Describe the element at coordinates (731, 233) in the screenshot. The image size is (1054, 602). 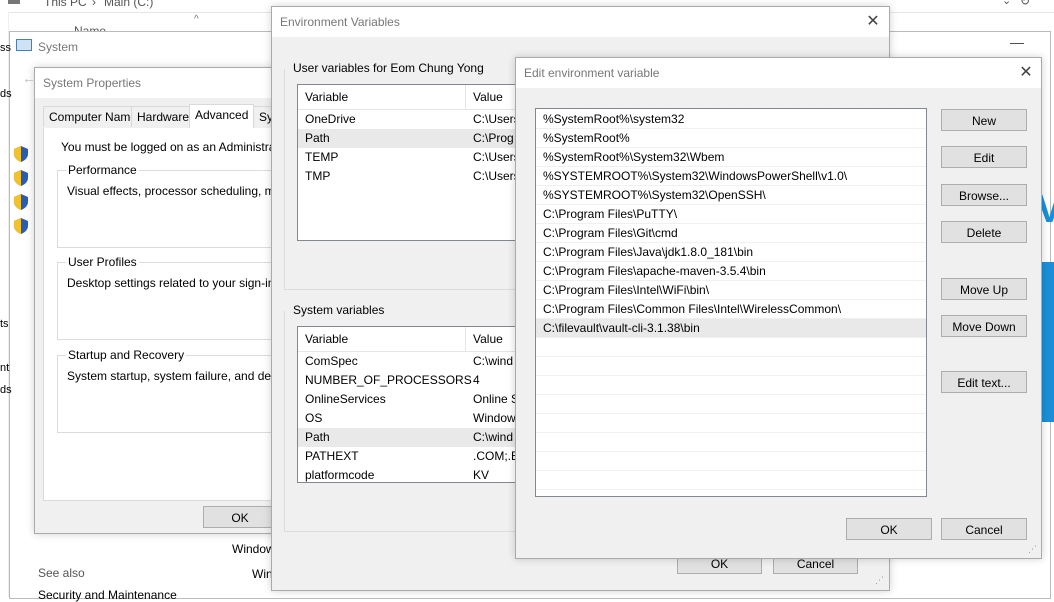
I see `list-item: C:\Program Files\Git\cmd` at that location.